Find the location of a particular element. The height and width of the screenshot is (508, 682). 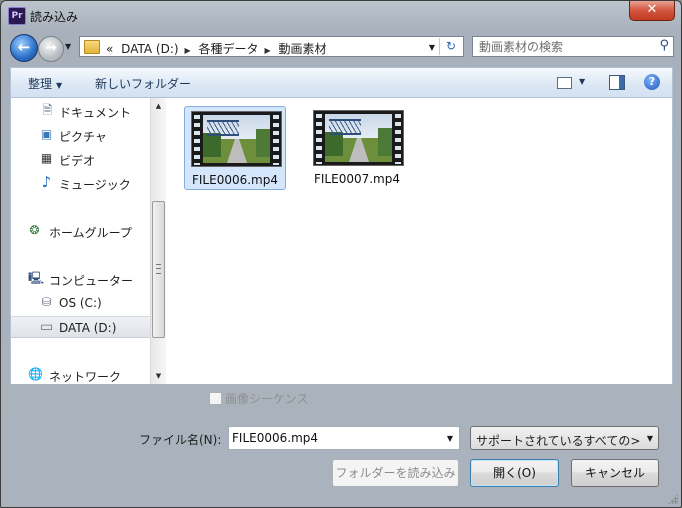

sidebar-item-label: ピクチャ is located at coordinates (83, 137).